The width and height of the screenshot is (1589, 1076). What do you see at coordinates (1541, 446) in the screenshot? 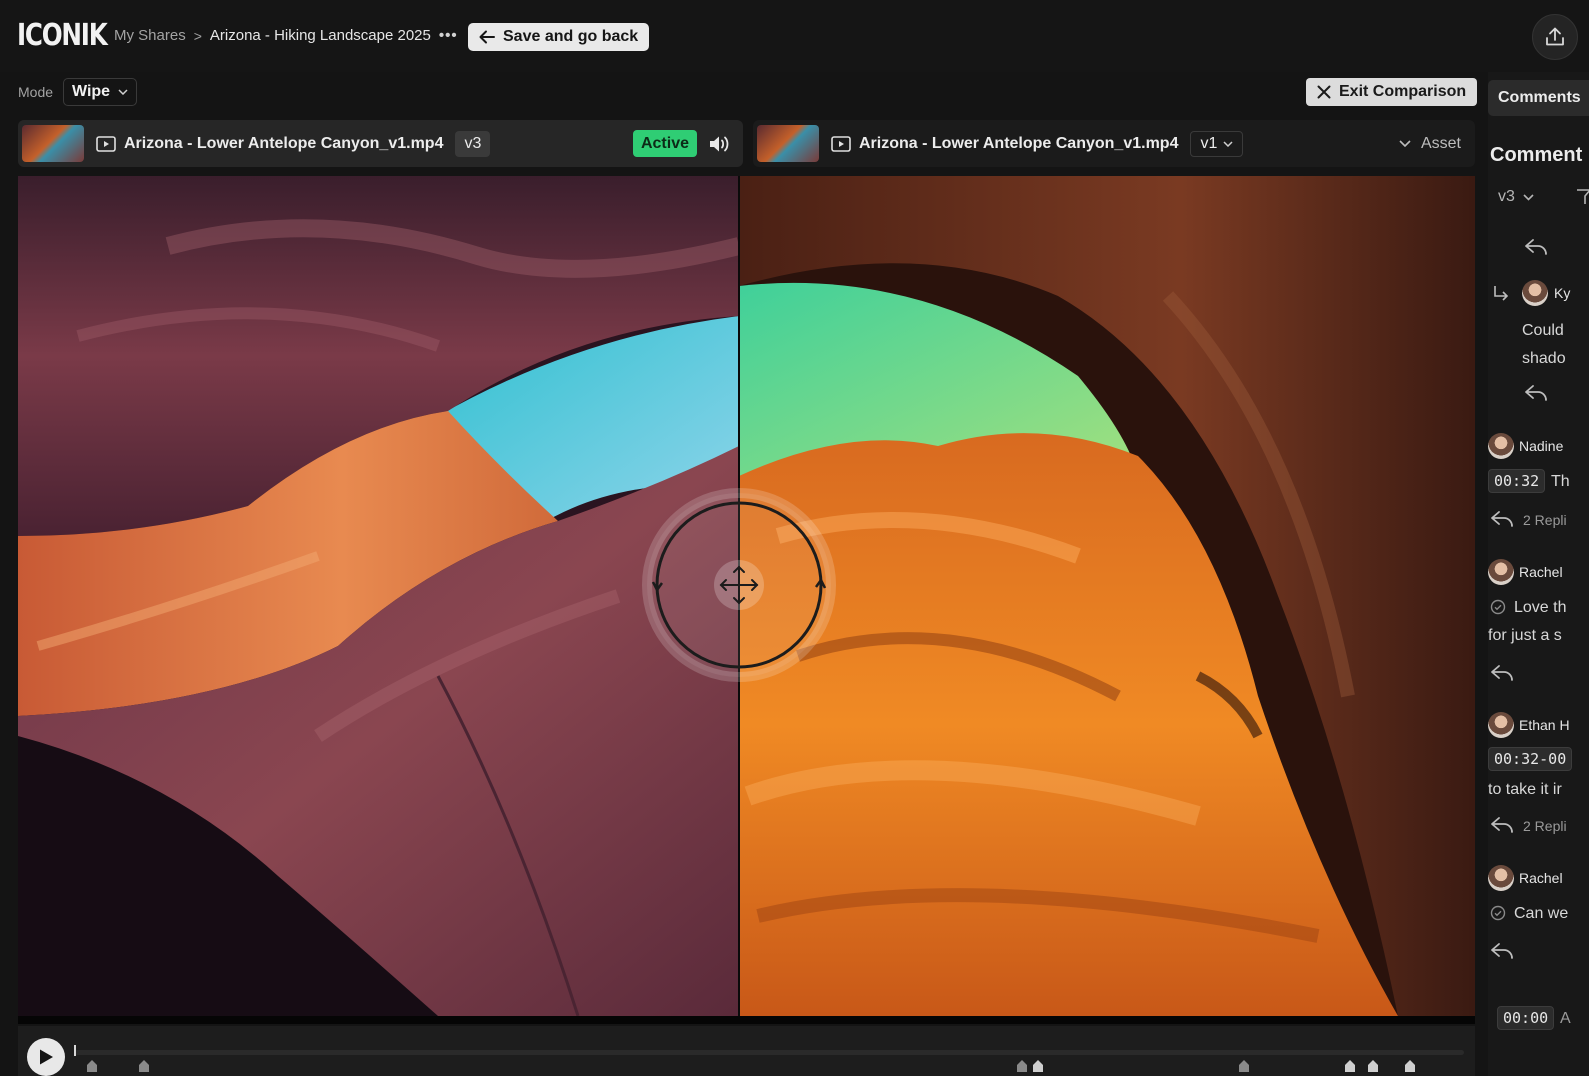
I see `comment-author: Nadine` at bounding box center [1541, 446].